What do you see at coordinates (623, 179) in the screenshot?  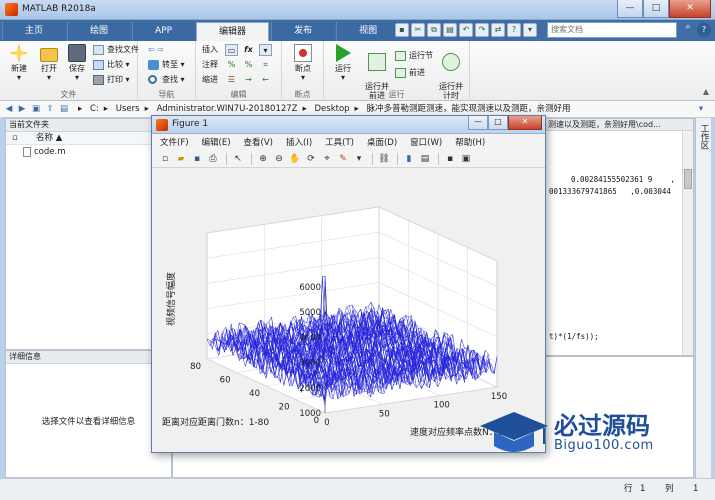 I see `code-line: 0.00284155502361 9 ,` at bounding box center [623, 179].